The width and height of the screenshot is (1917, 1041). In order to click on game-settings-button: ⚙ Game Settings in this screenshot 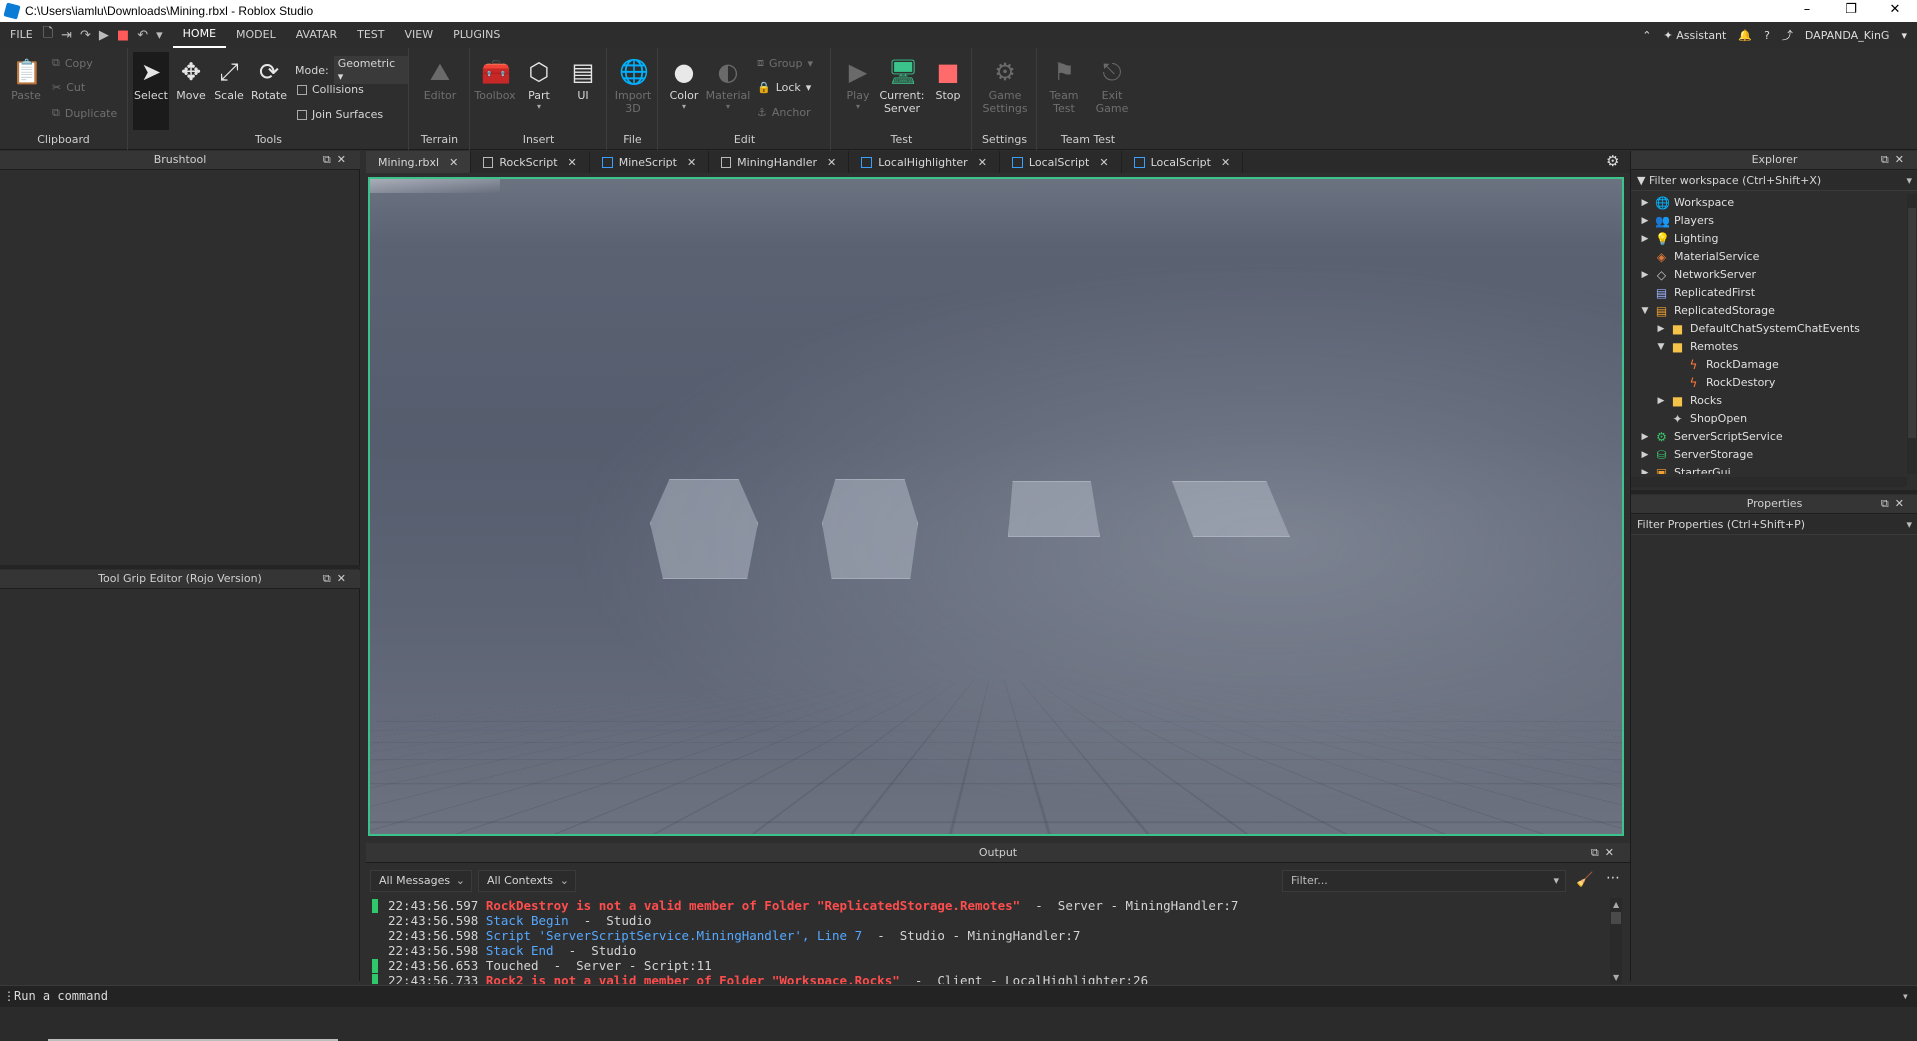, I will do `click(1005, 86)`.